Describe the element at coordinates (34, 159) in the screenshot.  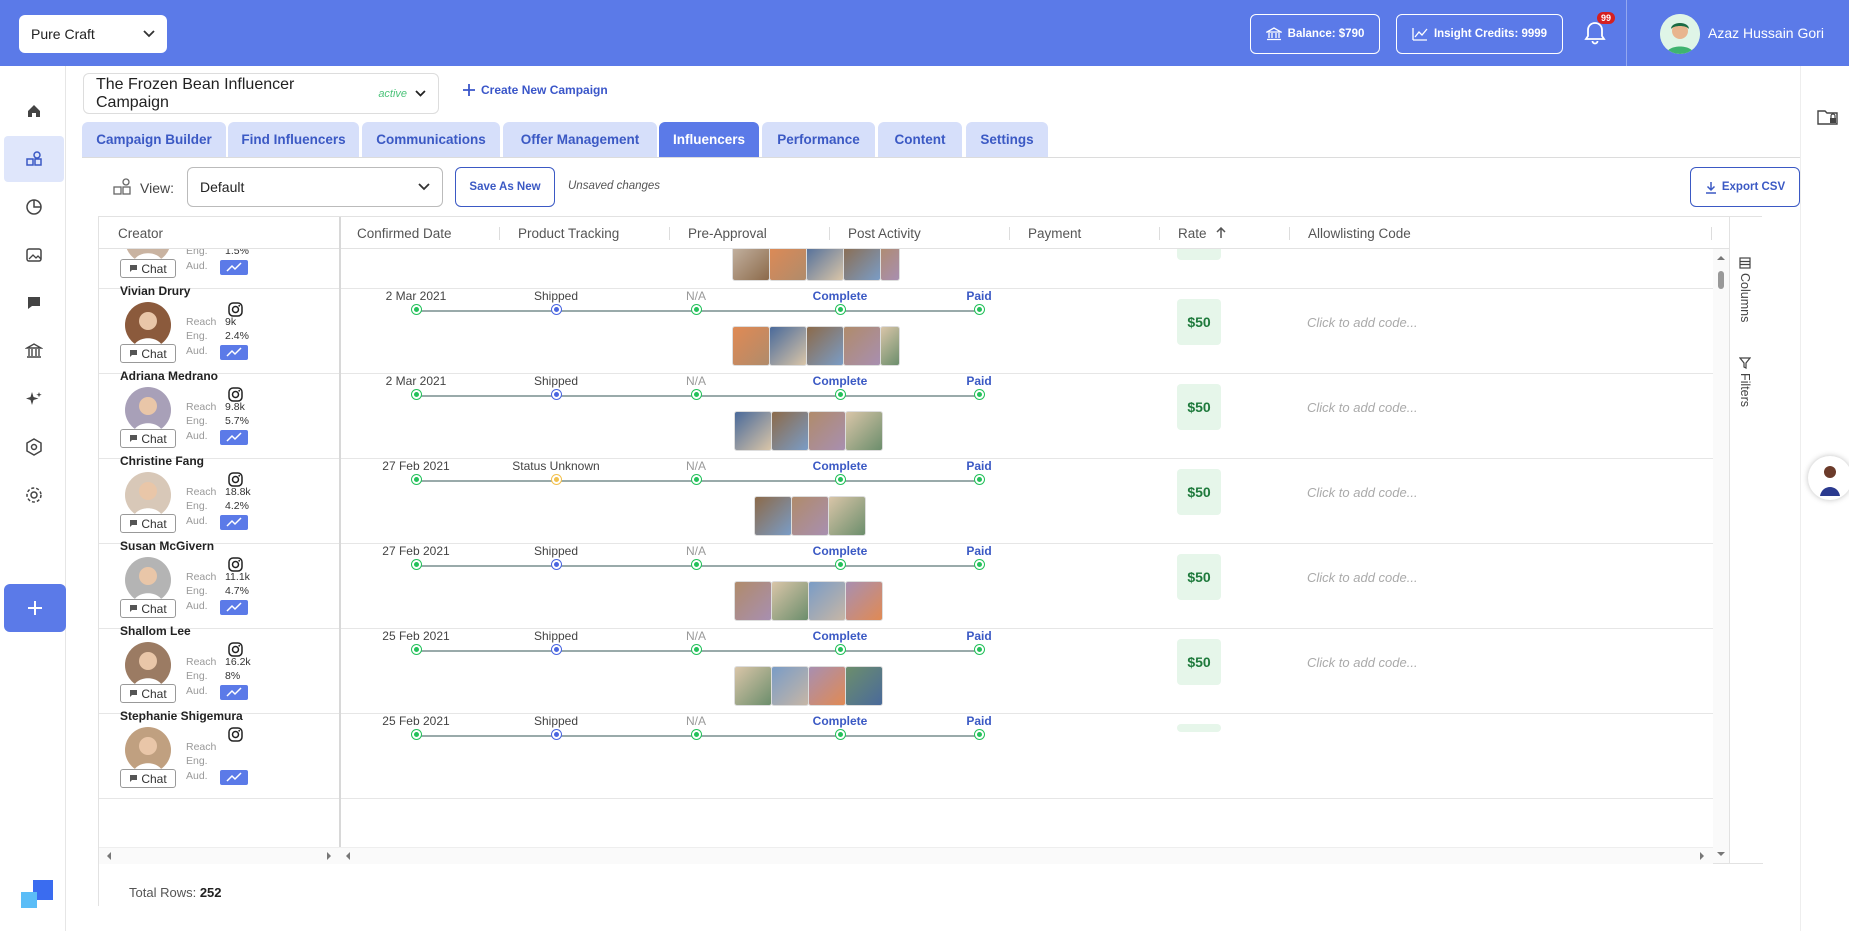
I see `sidebar-campaigns` at that location.